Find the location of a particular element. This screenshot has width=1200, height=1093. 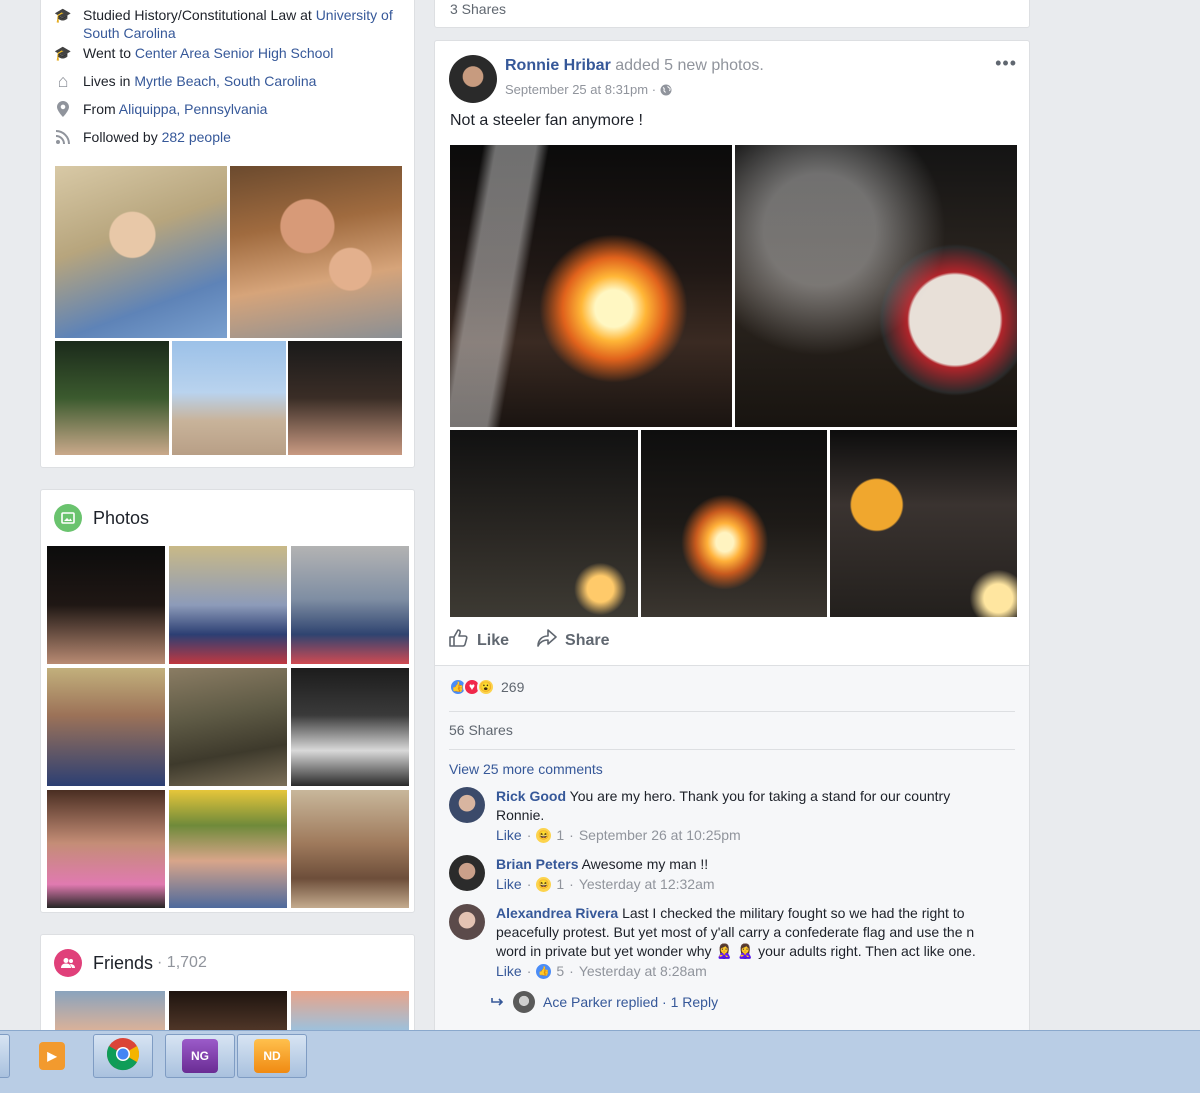

friends-icon is located at coordinates (68, 963).